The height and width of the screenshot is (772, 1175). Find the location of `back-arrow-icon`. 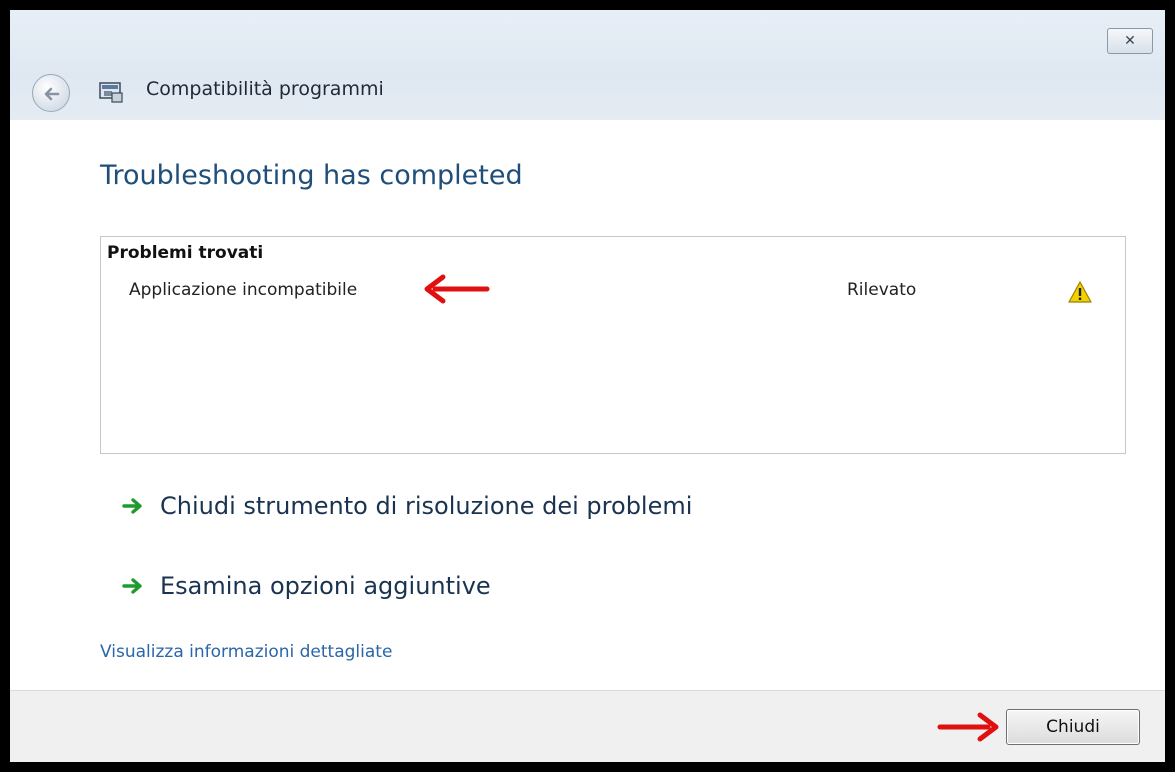

back-arrow-icon is located at coordinates (52, 94).